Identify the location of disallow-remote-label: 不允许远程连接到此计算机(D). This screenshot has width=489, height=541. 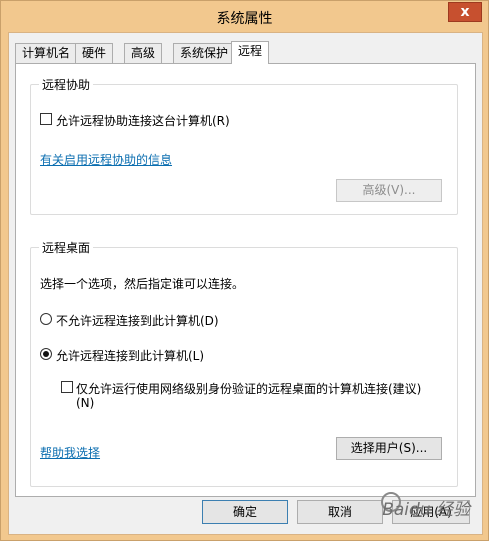
(137, 320).